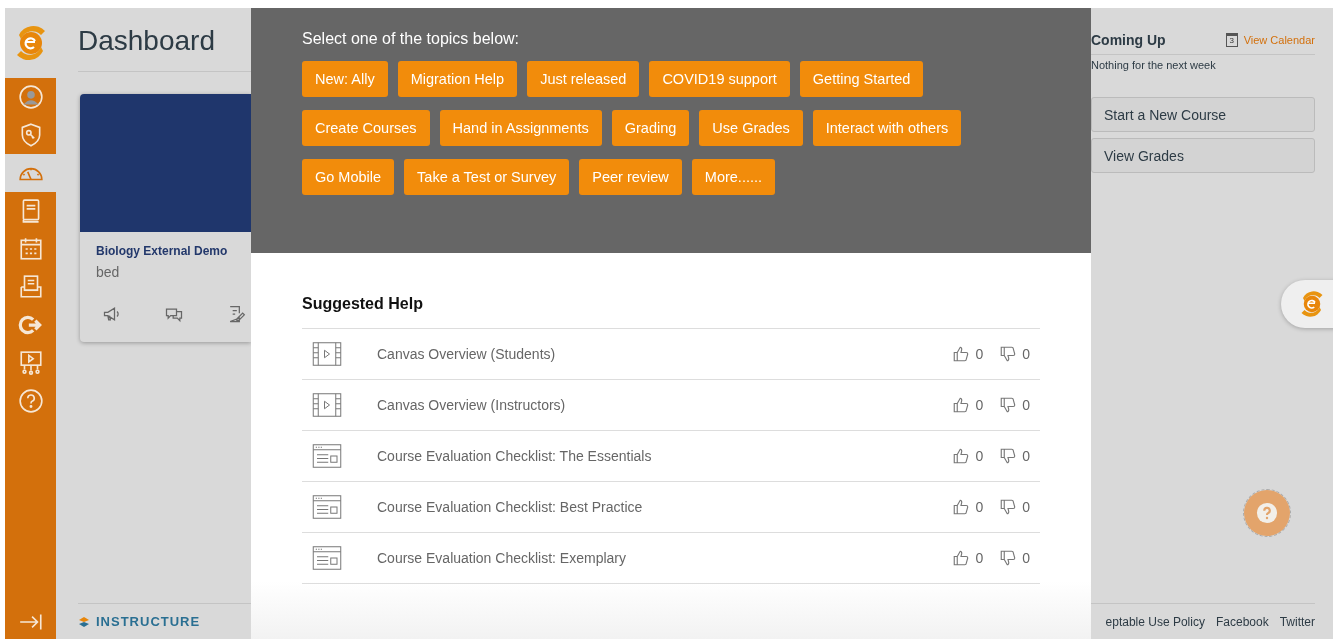 The height and width of the screenshot is (639, 1333). I want to click on calendar-icon, so click(30, 249).